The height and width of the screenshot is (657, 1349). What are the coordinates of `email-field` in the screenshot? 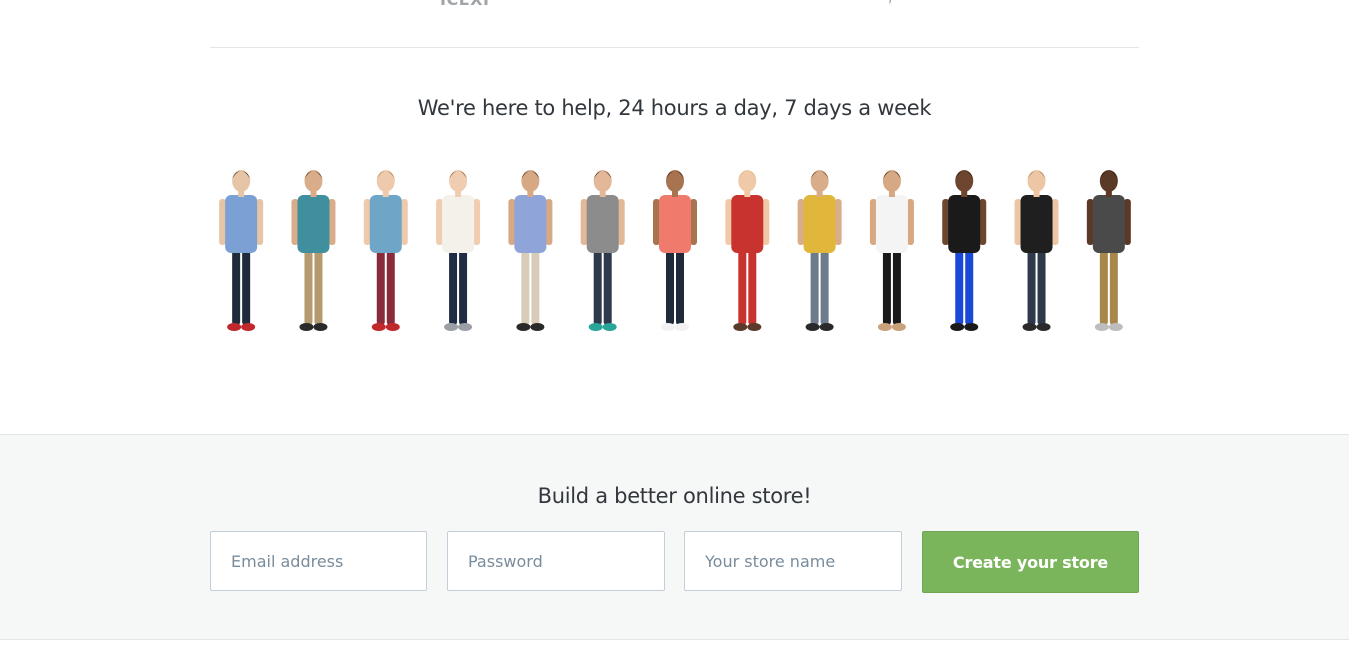 It's located at (318, 561).